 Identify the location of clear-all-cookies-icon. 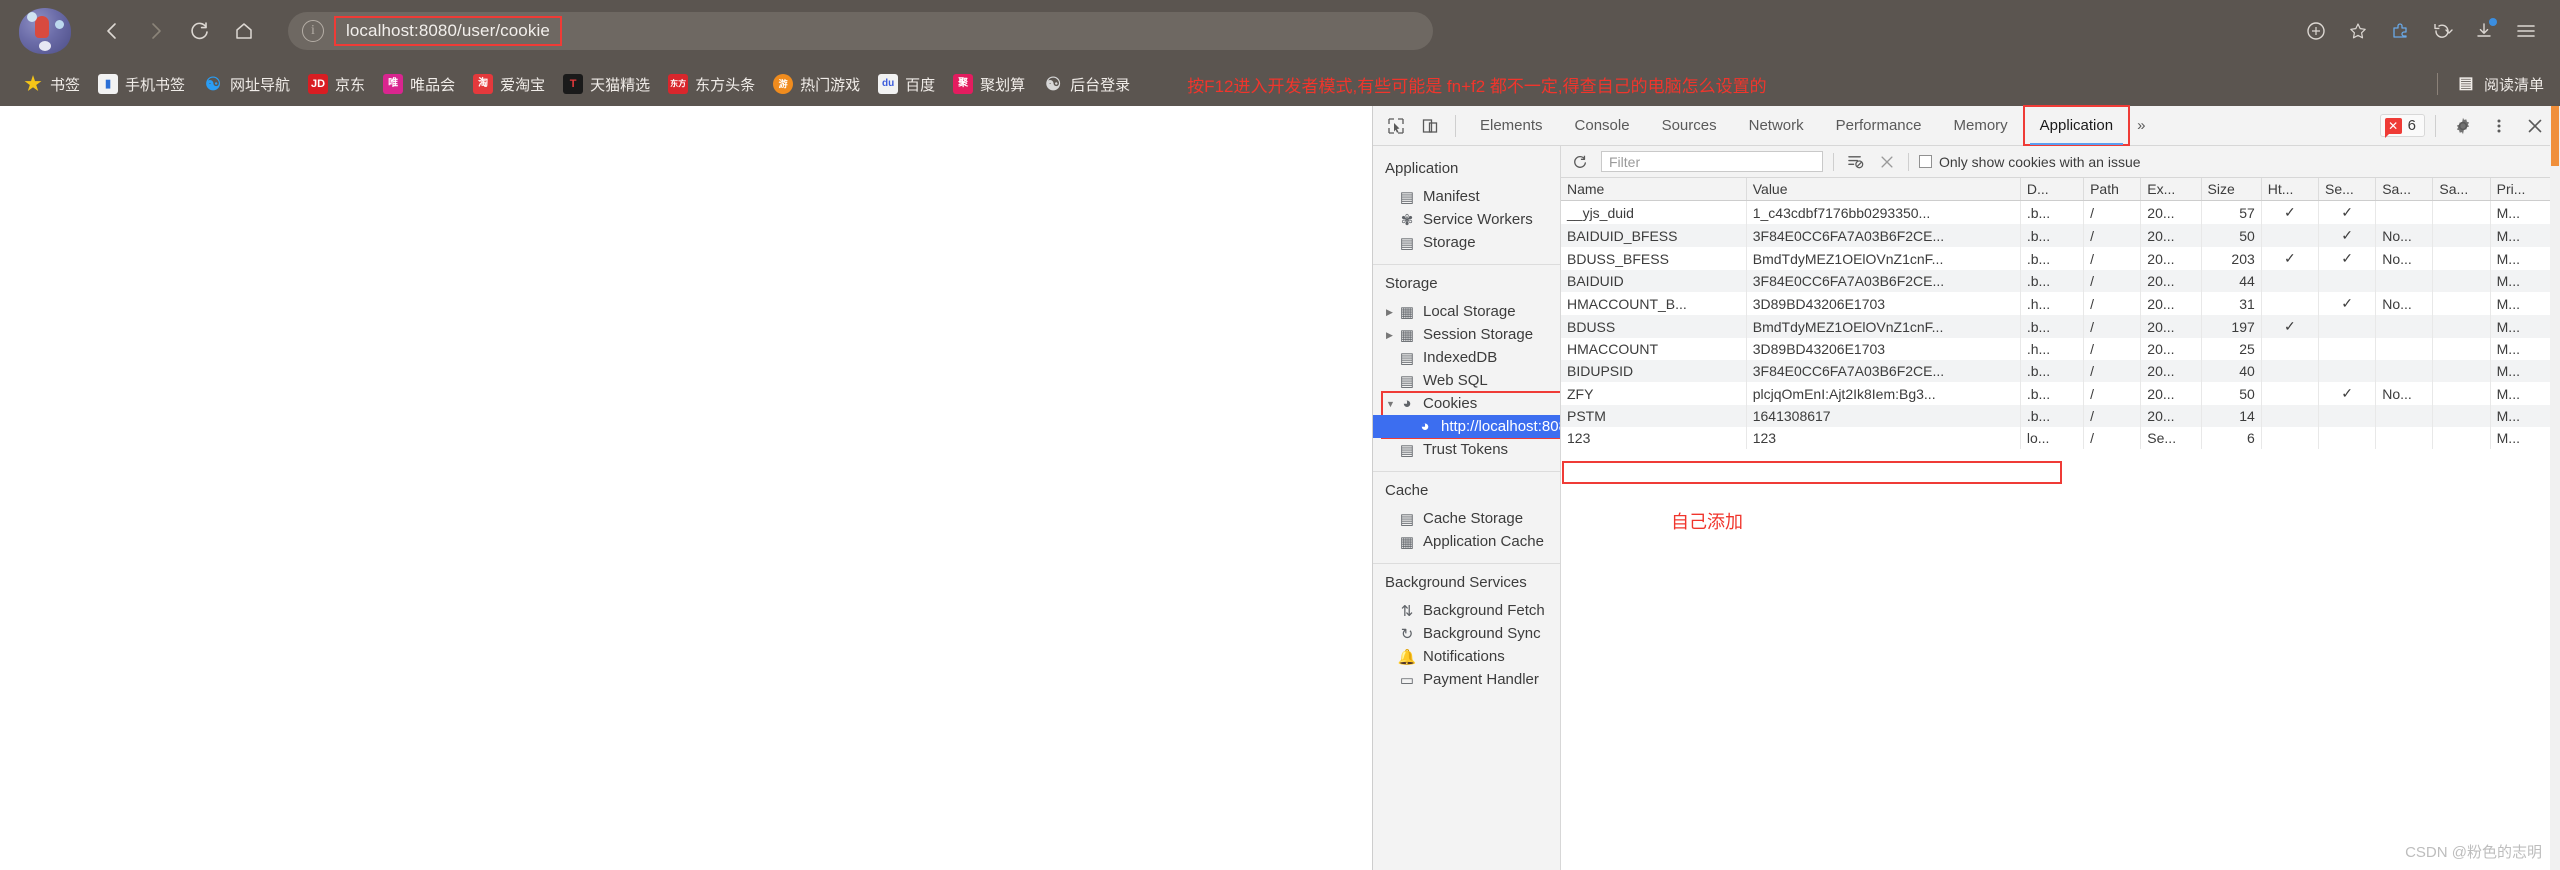
(1887, 162).